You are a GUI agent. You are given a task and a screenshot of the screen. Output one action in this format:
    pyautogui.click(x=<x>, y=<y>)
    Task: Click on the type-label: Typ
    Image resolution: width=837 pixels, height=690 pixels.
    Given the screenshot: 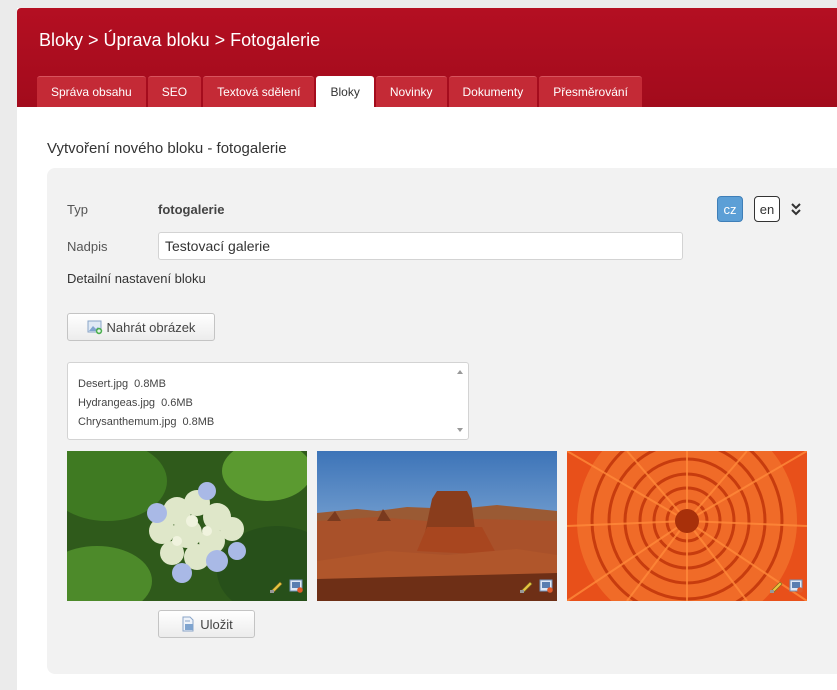 What is the action you would take?
    pyautogui.click(x=77, y=209)
    